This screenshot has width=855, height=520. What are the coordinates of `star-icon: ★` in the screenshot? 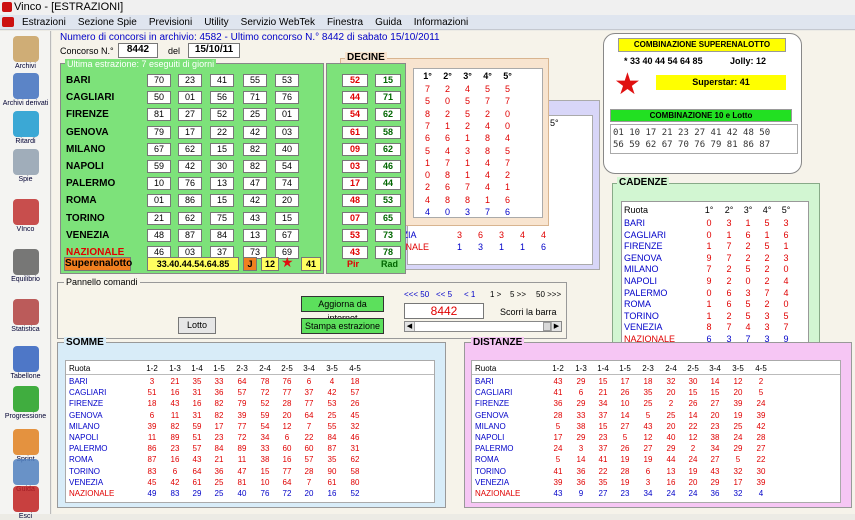 It's located at (627, 84).